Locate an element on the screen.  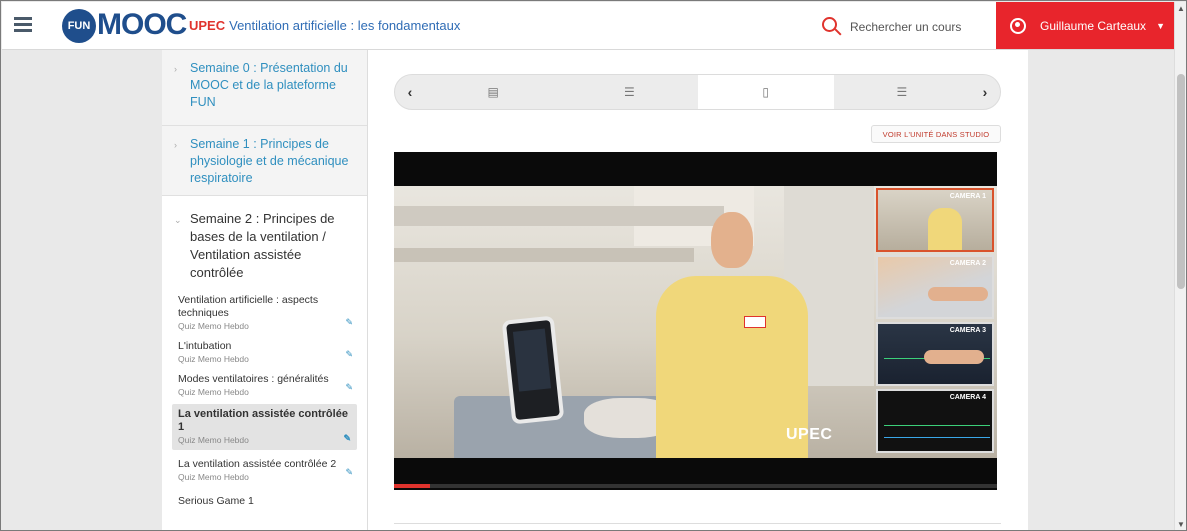
camera-selector: Camera 1 Camera 2 Camera 3 Camera 4 is located at coordinates (936, 322).